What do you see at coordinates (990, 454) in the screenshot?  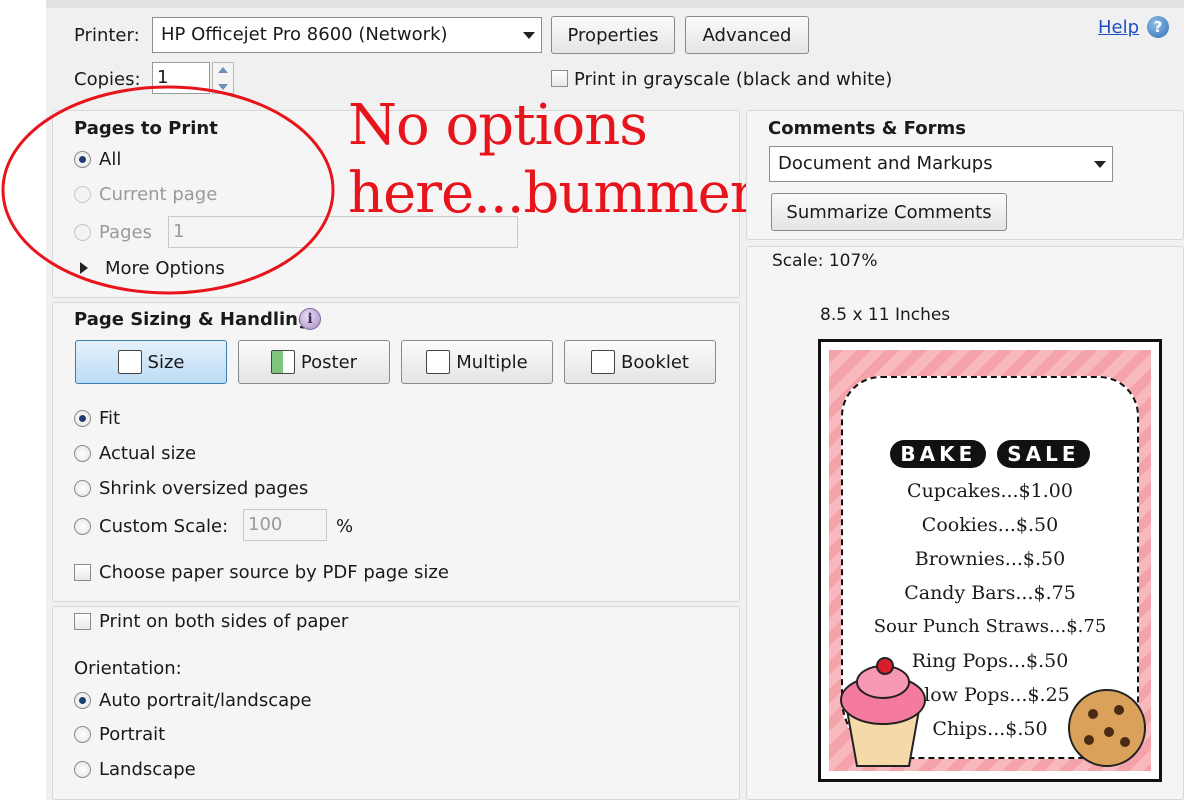 I see `flyer-title: BAKE SALE` at bounding box center [990, 454].